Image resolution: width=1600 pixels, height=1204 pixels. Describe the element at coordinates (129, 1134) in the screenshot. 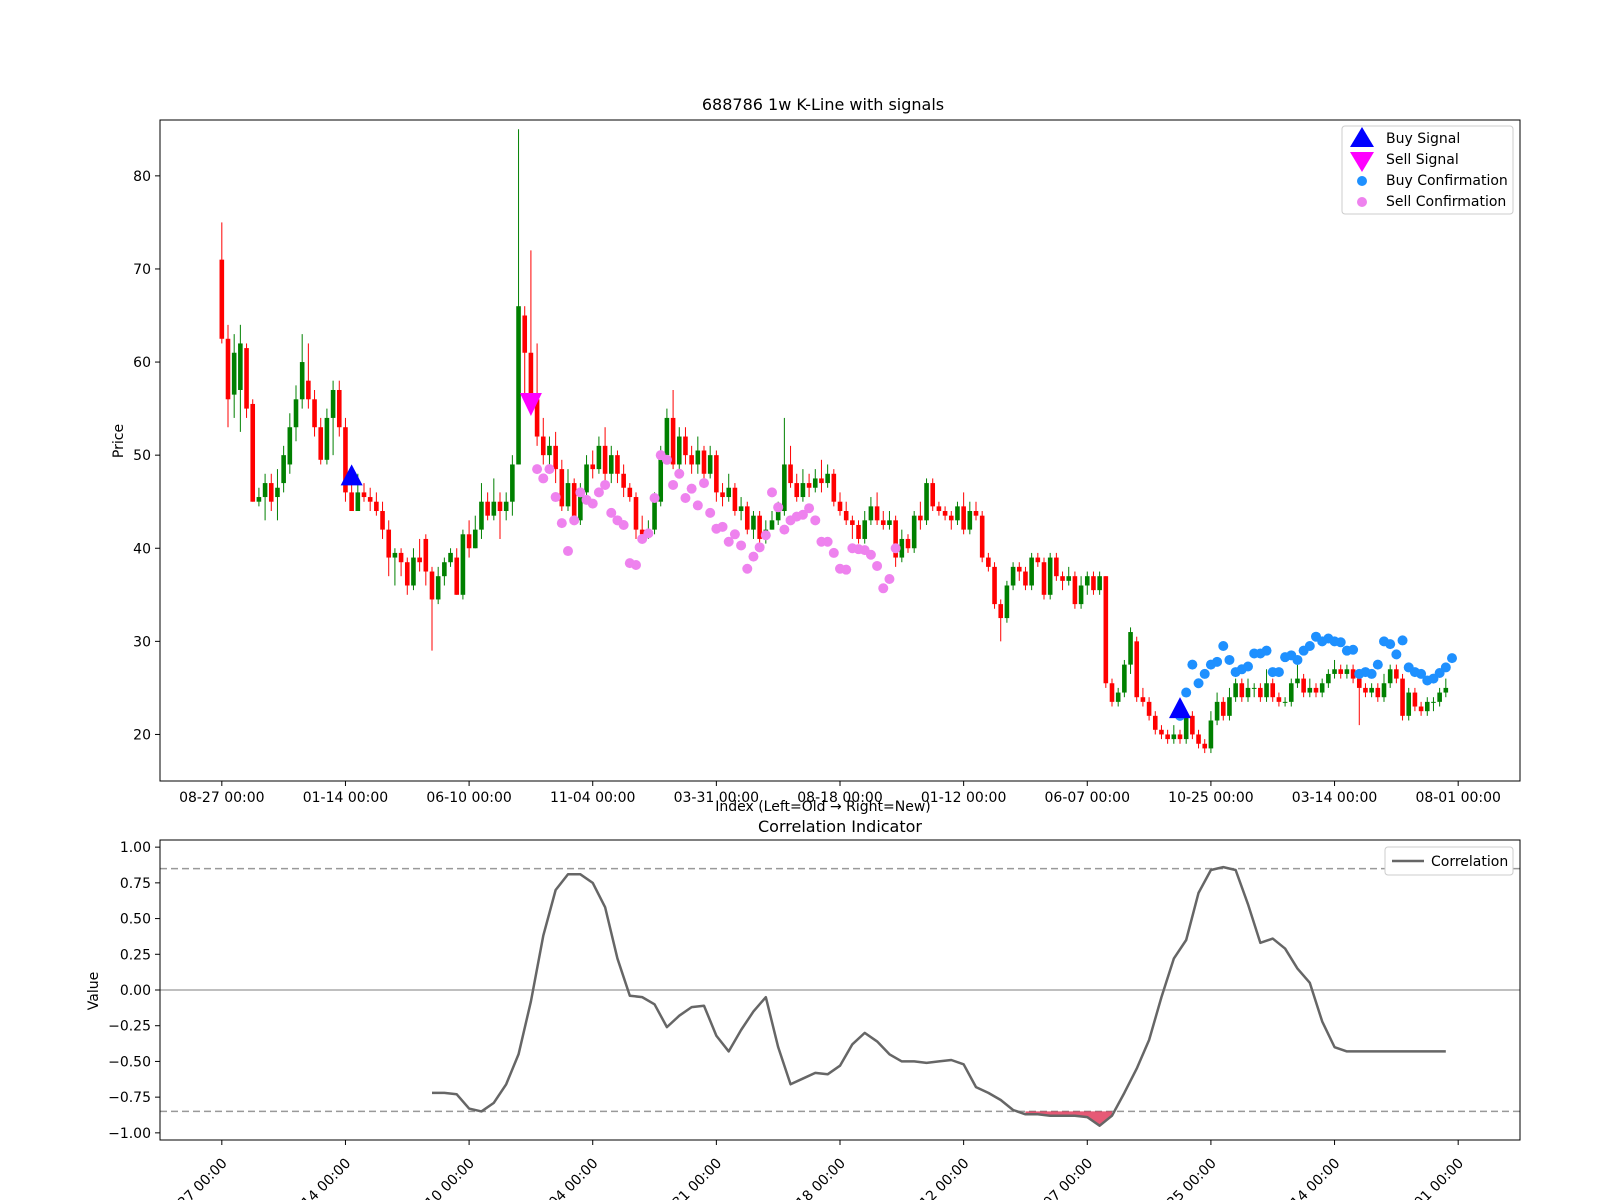

I see `y-tick-label: −1.00` at that location.